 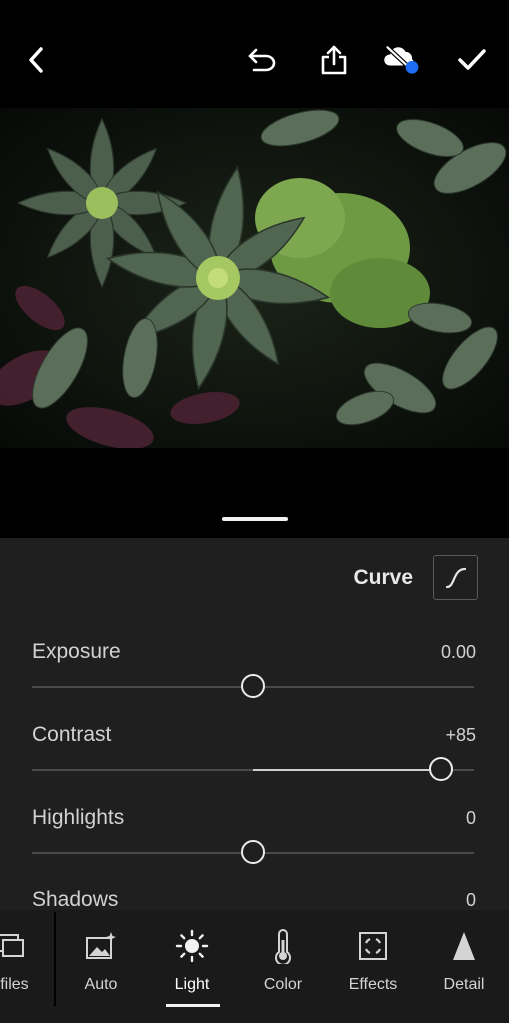 I want to click on contrast-value: +85, so click(x=460, y=735).